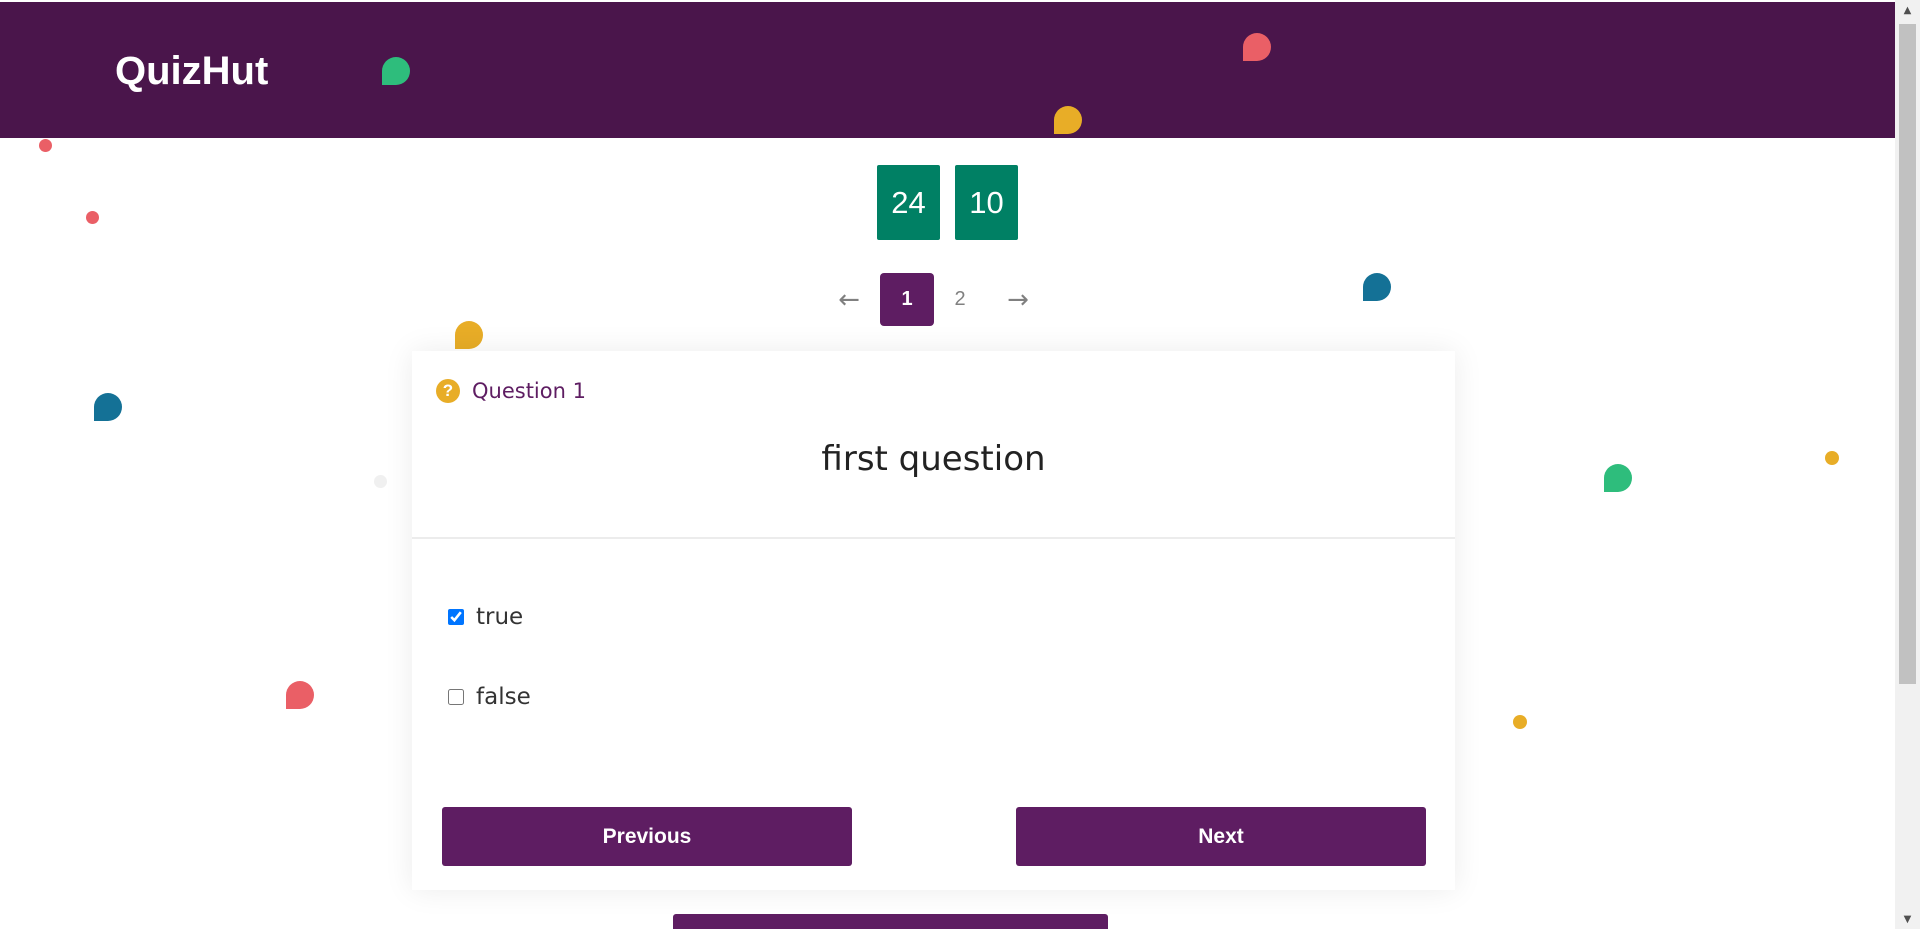 This screenshot has height=929, width=1920. Describe the element at coordinates (1907, 354) in the screenshot. I see `scroll-thumb` at that location.